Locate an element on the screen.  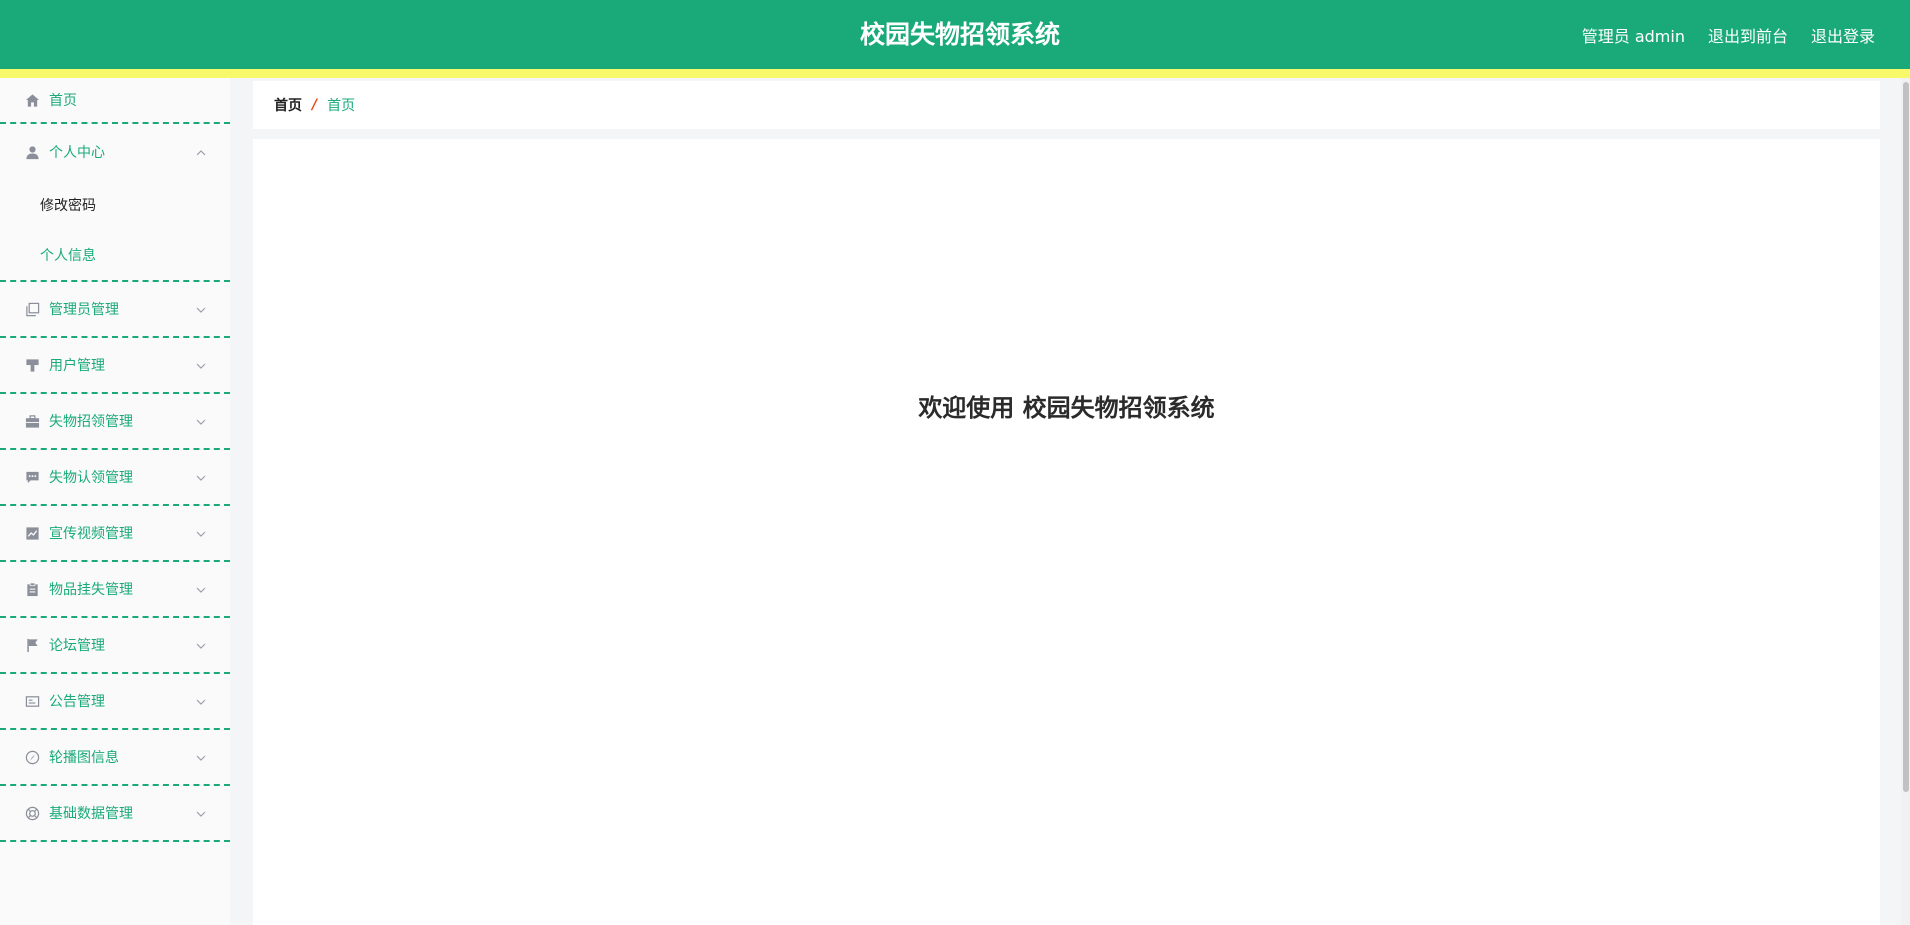
notice-icon is located at coordinates (32, 701).